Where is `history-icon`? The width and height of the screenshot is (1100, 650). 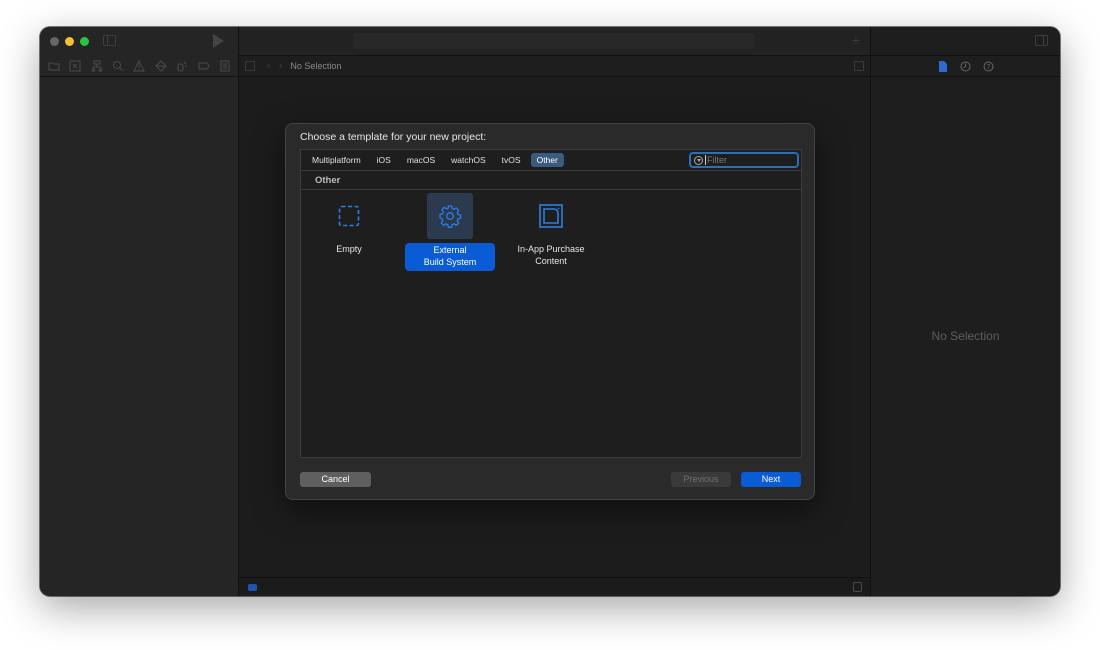
history-icon is located at coordinates (965, 66).